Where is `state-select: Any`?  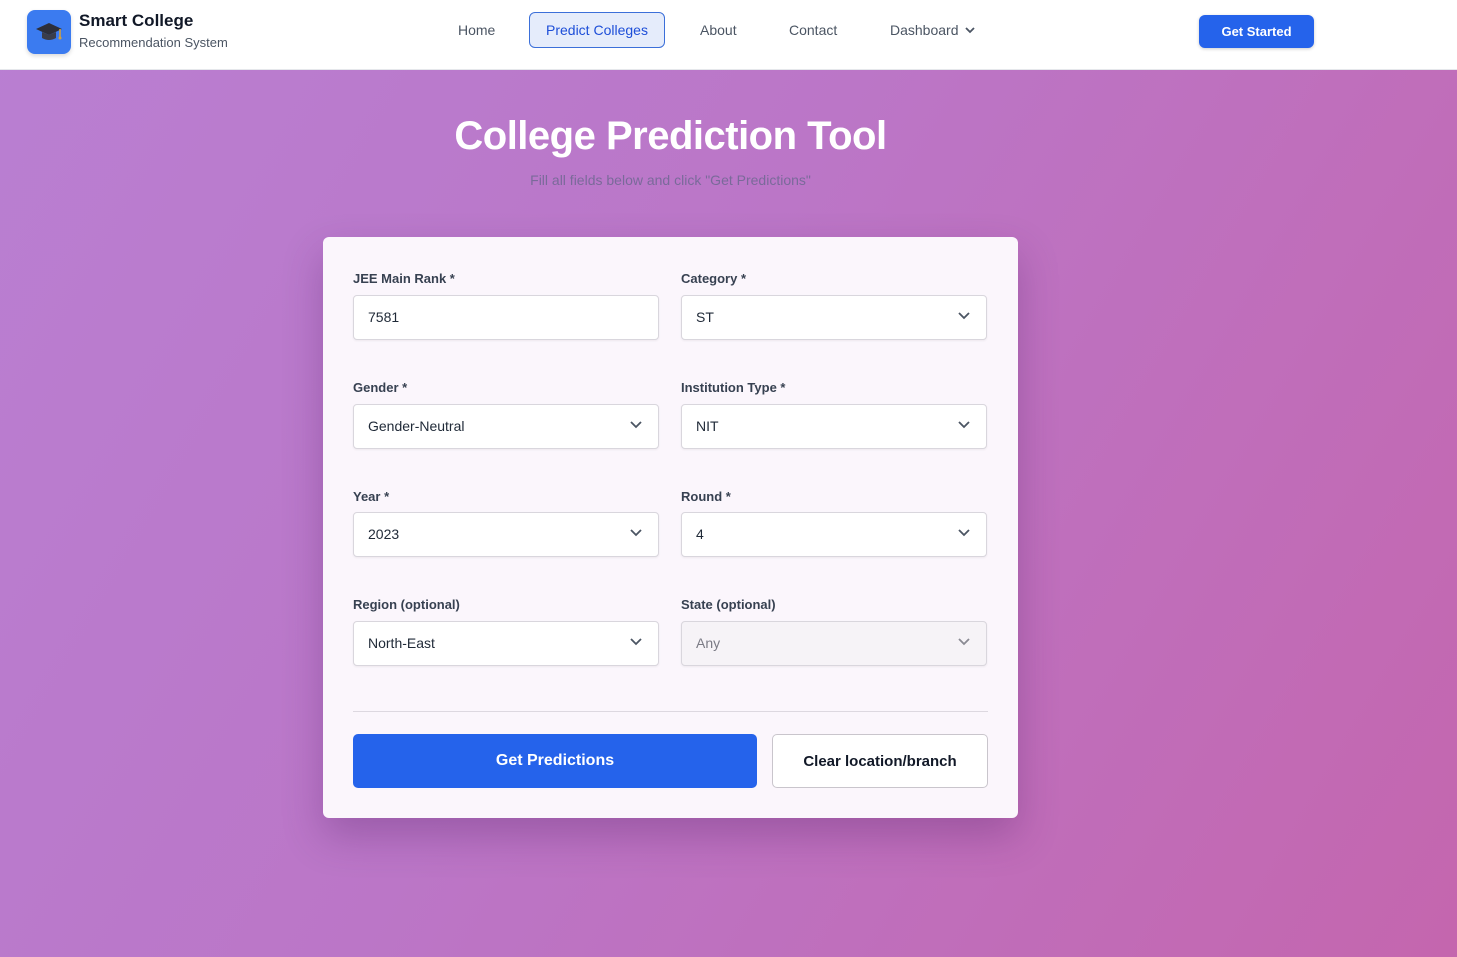 state-select: Any is located at coordinates (834, 643).